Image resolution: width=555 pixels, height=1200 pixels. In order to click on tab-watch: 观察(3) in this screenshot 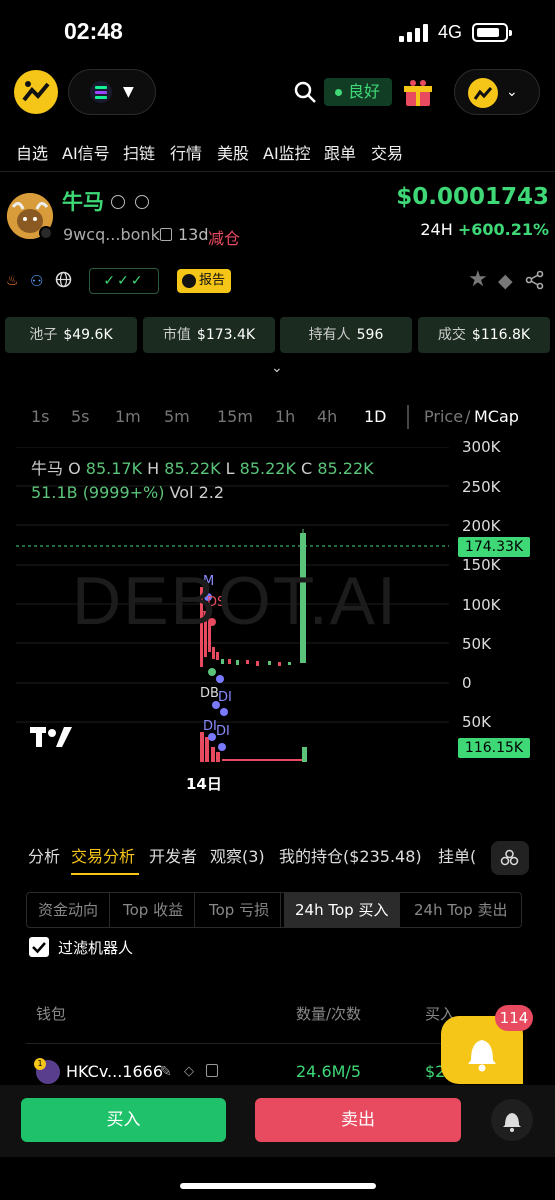, I will do `click(237, 855)`.